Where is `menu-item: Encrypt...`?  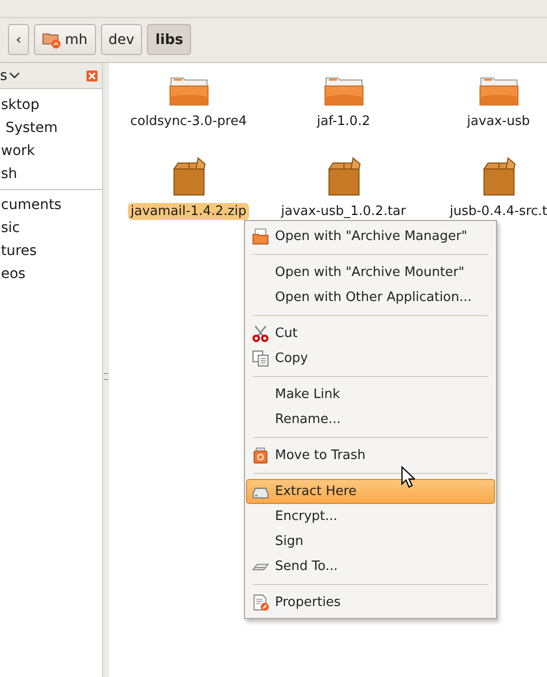
menu-item: Encrypt... is located at coordinates (370, 516).